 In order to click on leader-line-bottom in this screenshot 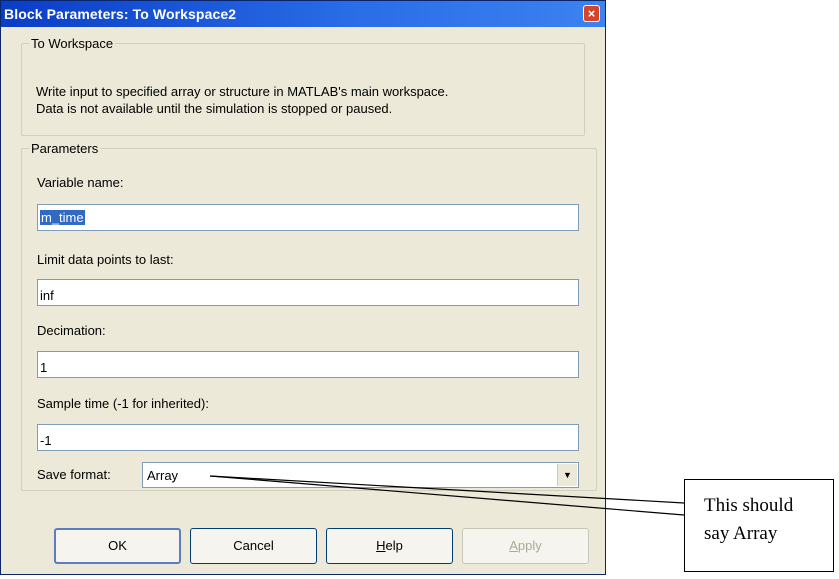, I will do `click(447, 495)`.